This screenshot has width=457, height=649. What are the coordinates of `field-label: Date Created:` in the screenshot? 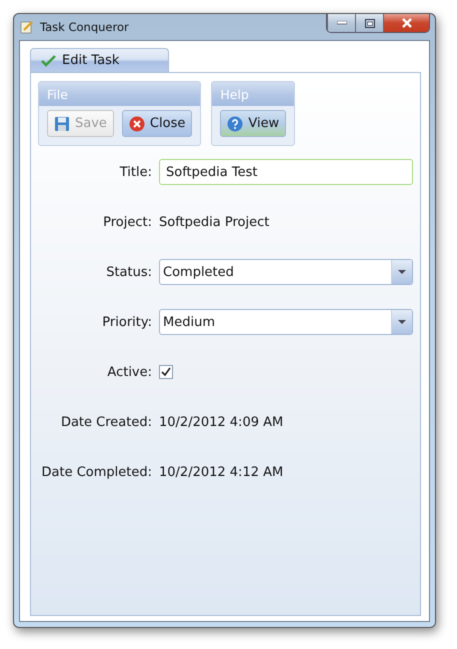 It's located at (106, 422).